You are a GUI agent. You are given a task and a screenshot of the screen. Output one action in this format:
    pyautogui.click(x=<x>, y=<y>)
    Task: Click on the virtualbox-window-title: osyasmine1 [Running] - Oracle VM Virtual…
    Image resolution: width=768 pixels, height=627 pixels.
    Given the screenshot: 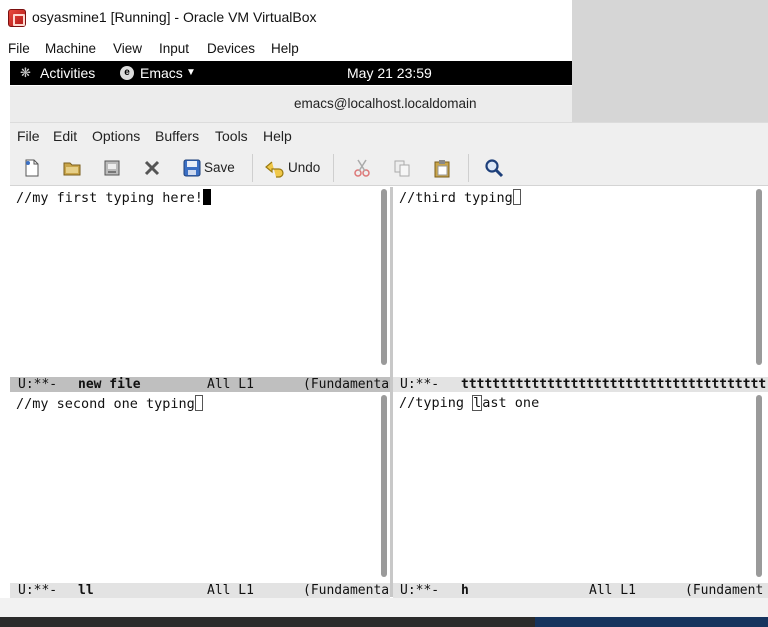 What is the action you would take?
    pyautogui.click(x=174, y=17)
    